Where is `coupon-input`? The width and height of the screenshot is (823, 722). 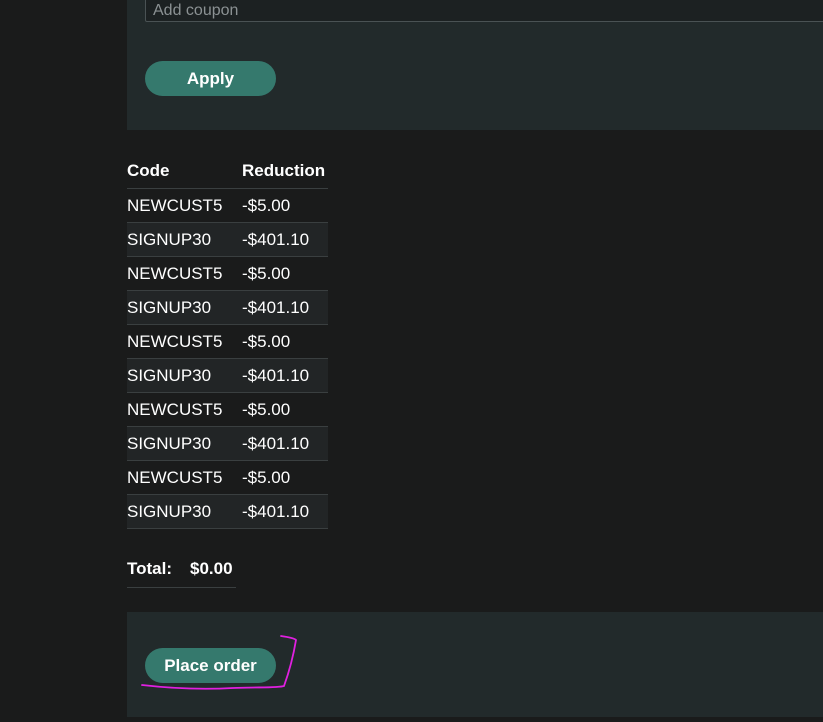
coupon-input is located at coordinates (484, 11).